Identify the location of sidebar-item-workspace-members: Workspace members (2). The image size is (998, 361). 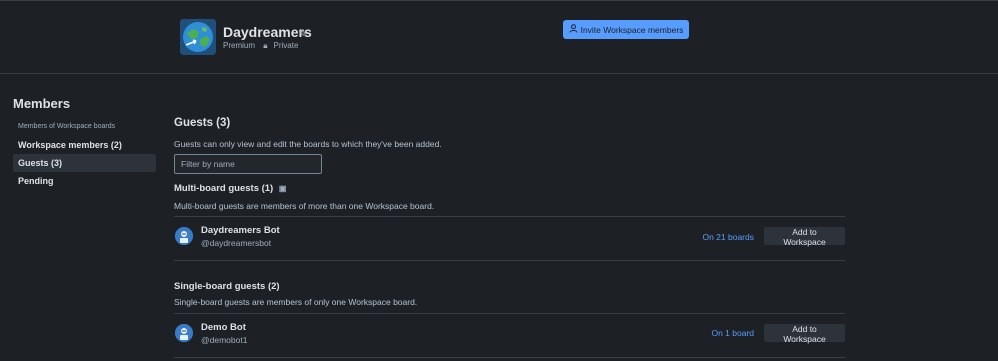
(84, 145).